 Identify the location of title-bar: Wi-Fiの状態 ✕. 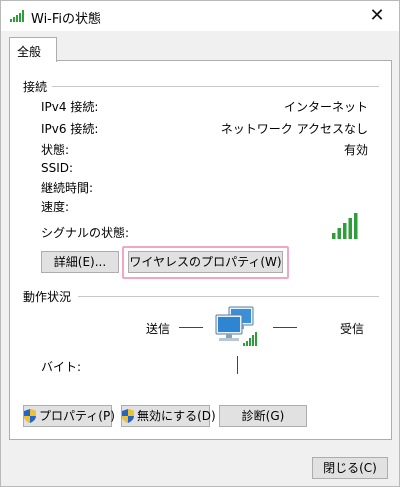
(200, 16).